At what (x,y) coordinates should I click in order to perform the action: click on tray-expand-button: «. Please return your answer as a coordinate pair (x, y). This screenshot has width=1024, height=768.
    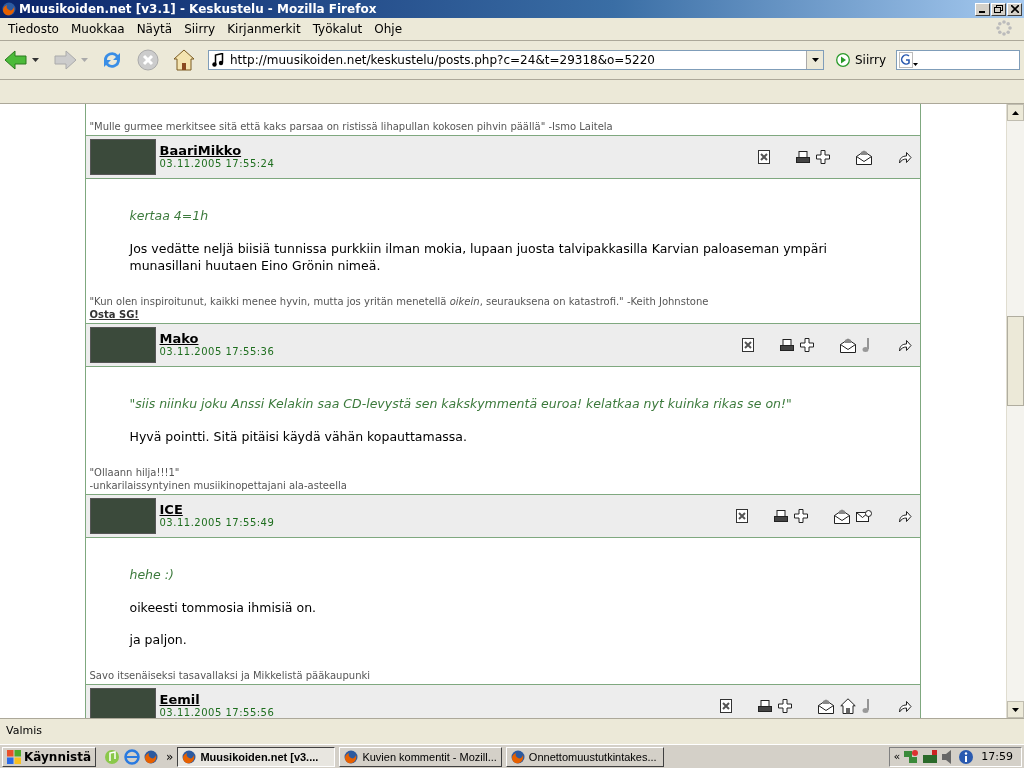
    Looking at the image, I should click on (897, 756).